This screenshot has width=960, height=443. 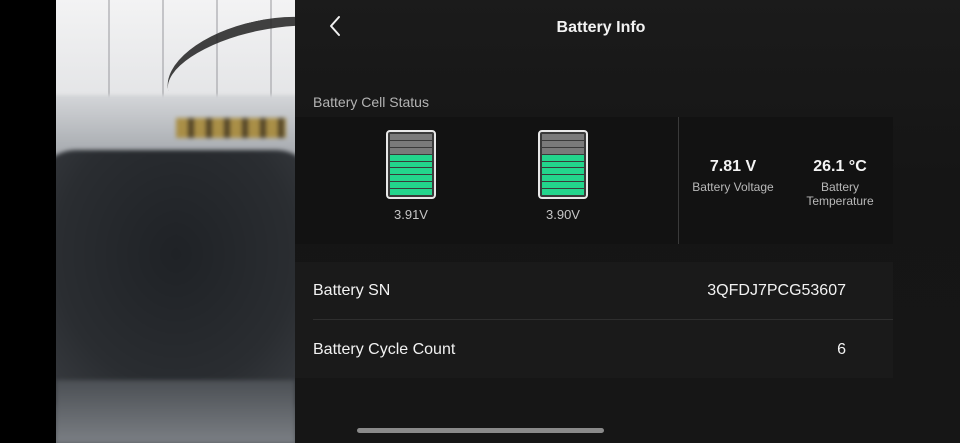 I want to click on battery-cycle-count-label: Battery Cycle Count, so click(x=384, y=349).